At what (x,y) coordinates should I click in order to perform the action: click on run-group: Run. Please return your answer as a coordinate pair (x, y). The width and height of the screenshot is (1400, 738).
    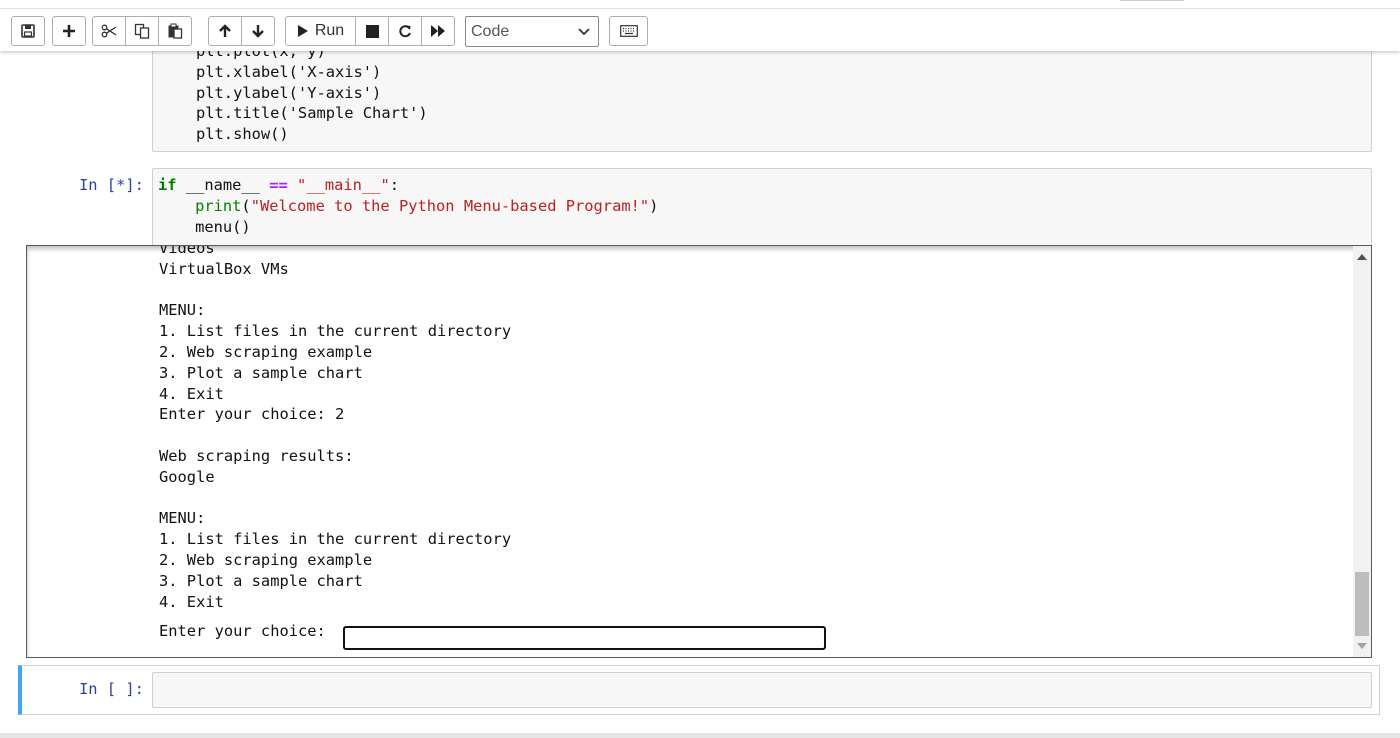
    Looking at the image, I should click on (370, 31).